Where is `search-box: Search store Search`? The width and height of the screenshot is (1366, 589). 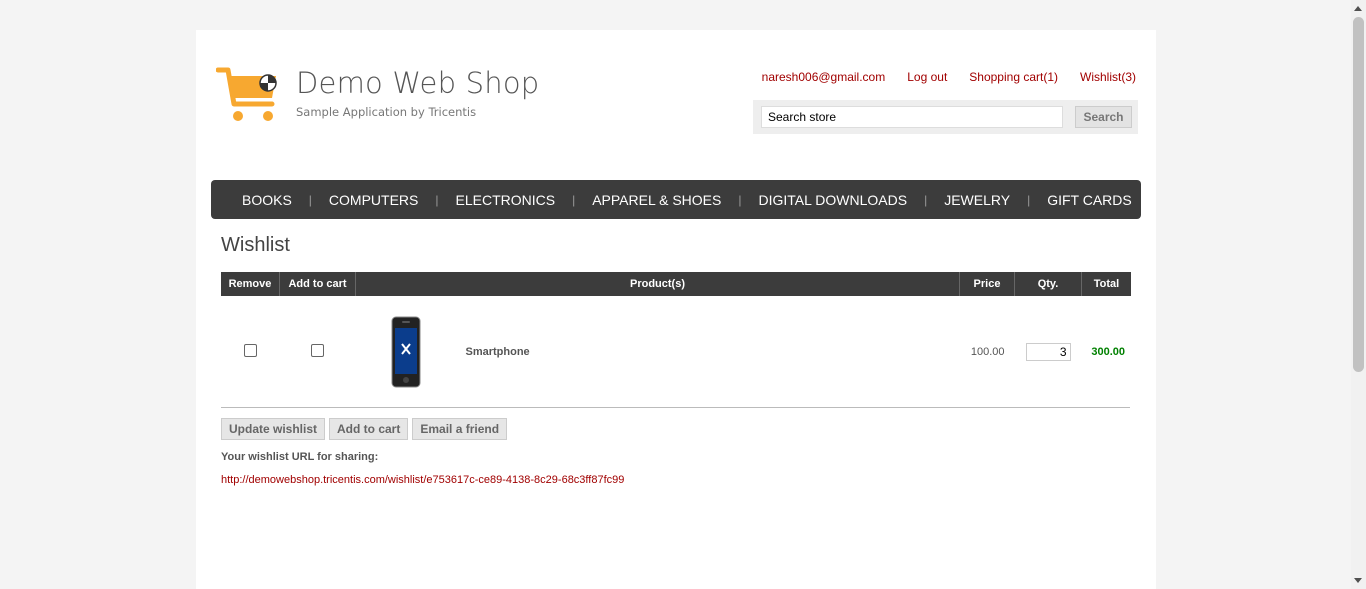
search-box: Search store Search is located at coordinates (945, 117).